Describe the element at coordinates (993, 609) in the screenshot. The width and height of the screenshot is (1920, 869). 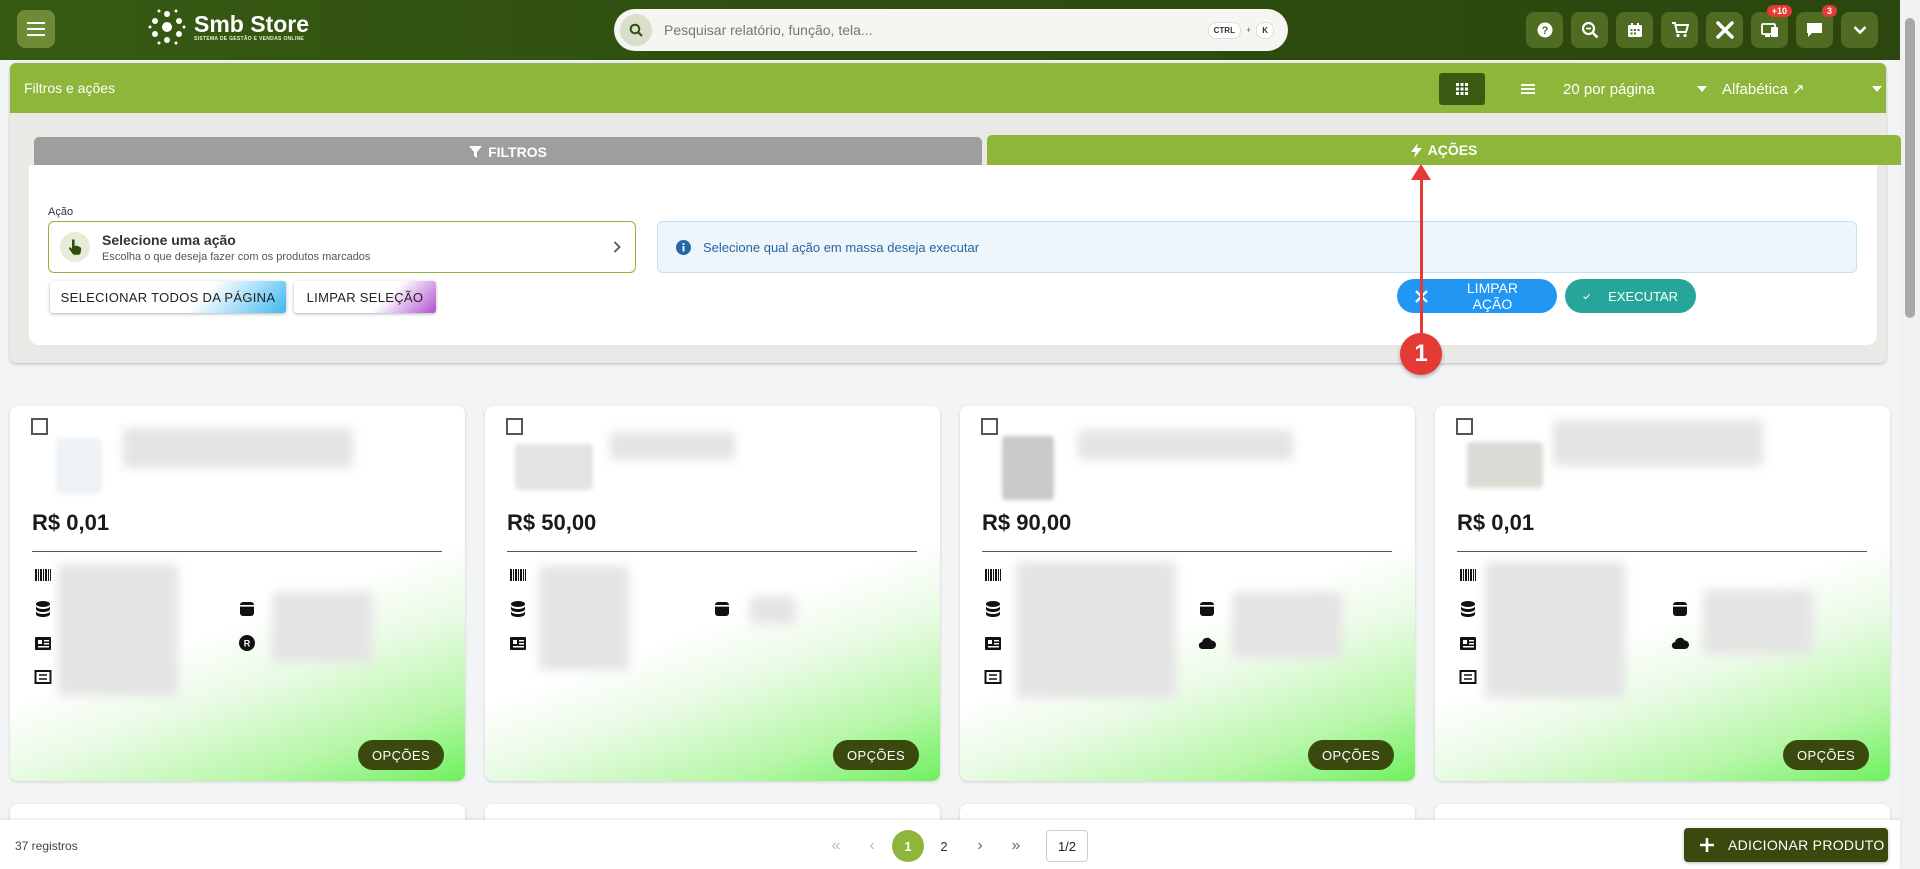
I see `database-icon` at that location.